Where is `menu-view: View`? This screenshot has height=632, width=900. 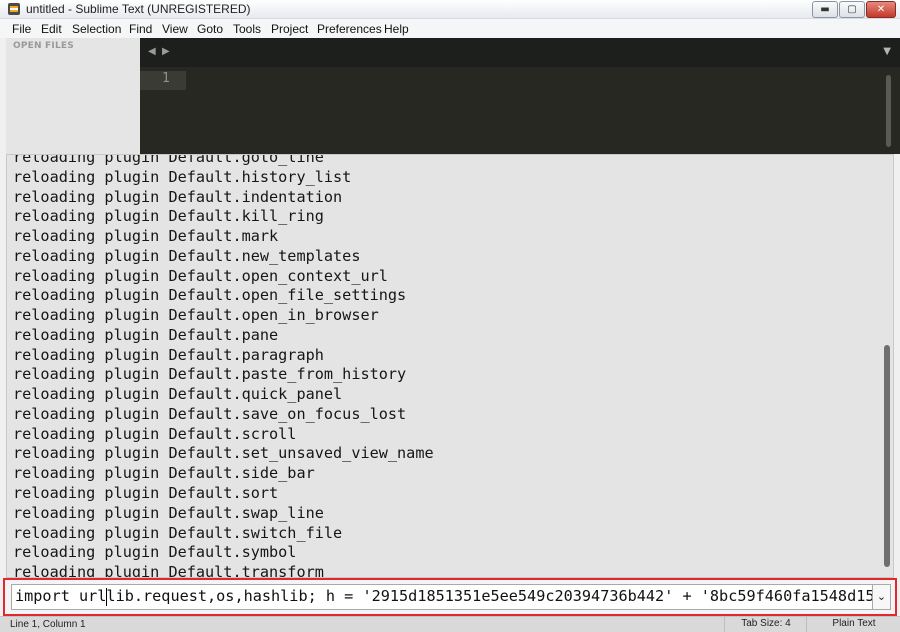 menu-view: View is located at coordinates (175, 29).